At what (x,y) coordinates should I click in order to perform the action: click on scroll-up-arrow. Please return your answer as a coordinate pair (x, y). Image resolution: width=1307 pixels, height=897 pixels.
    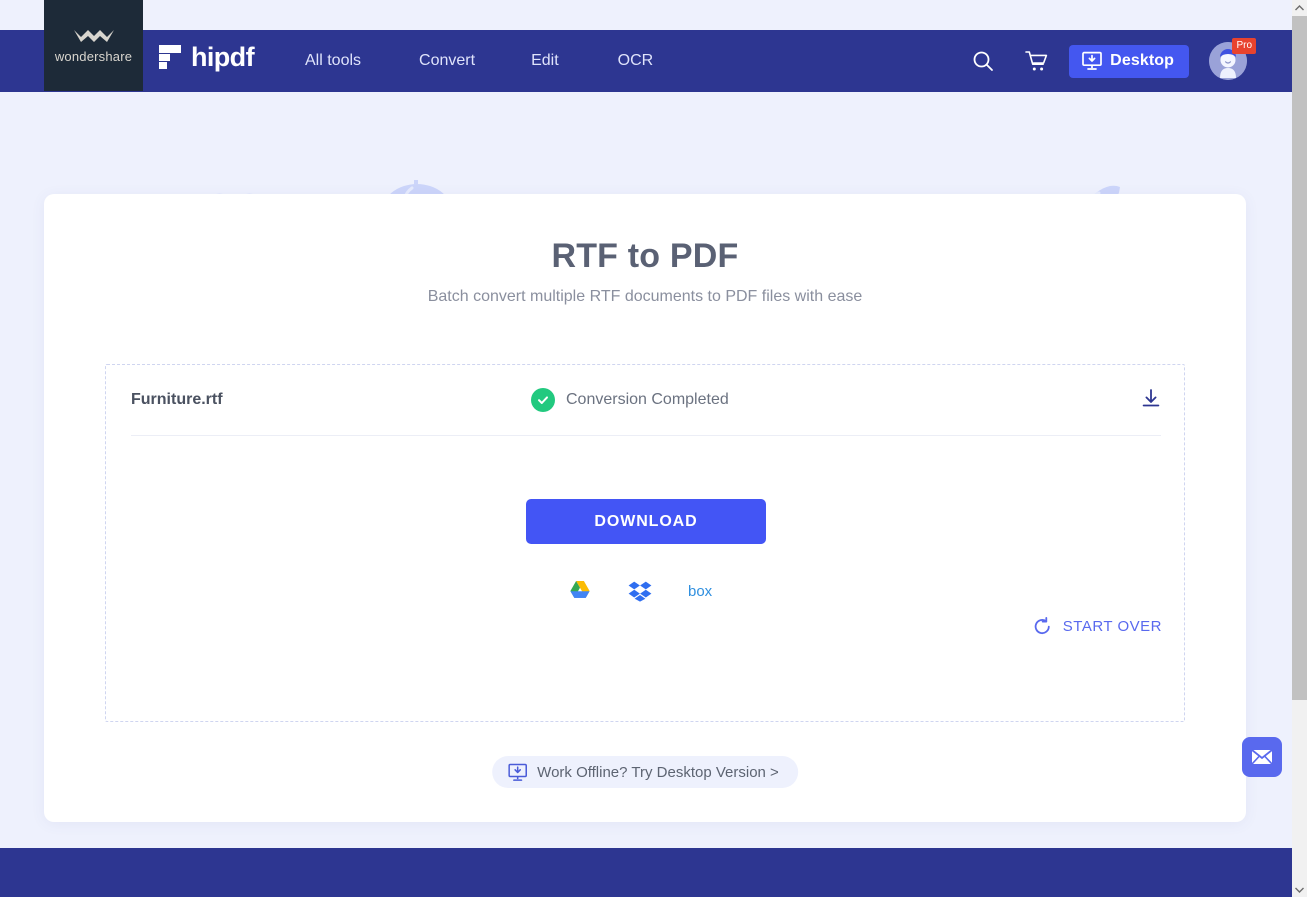
    Looking at the image, I should click on (1299, 7).